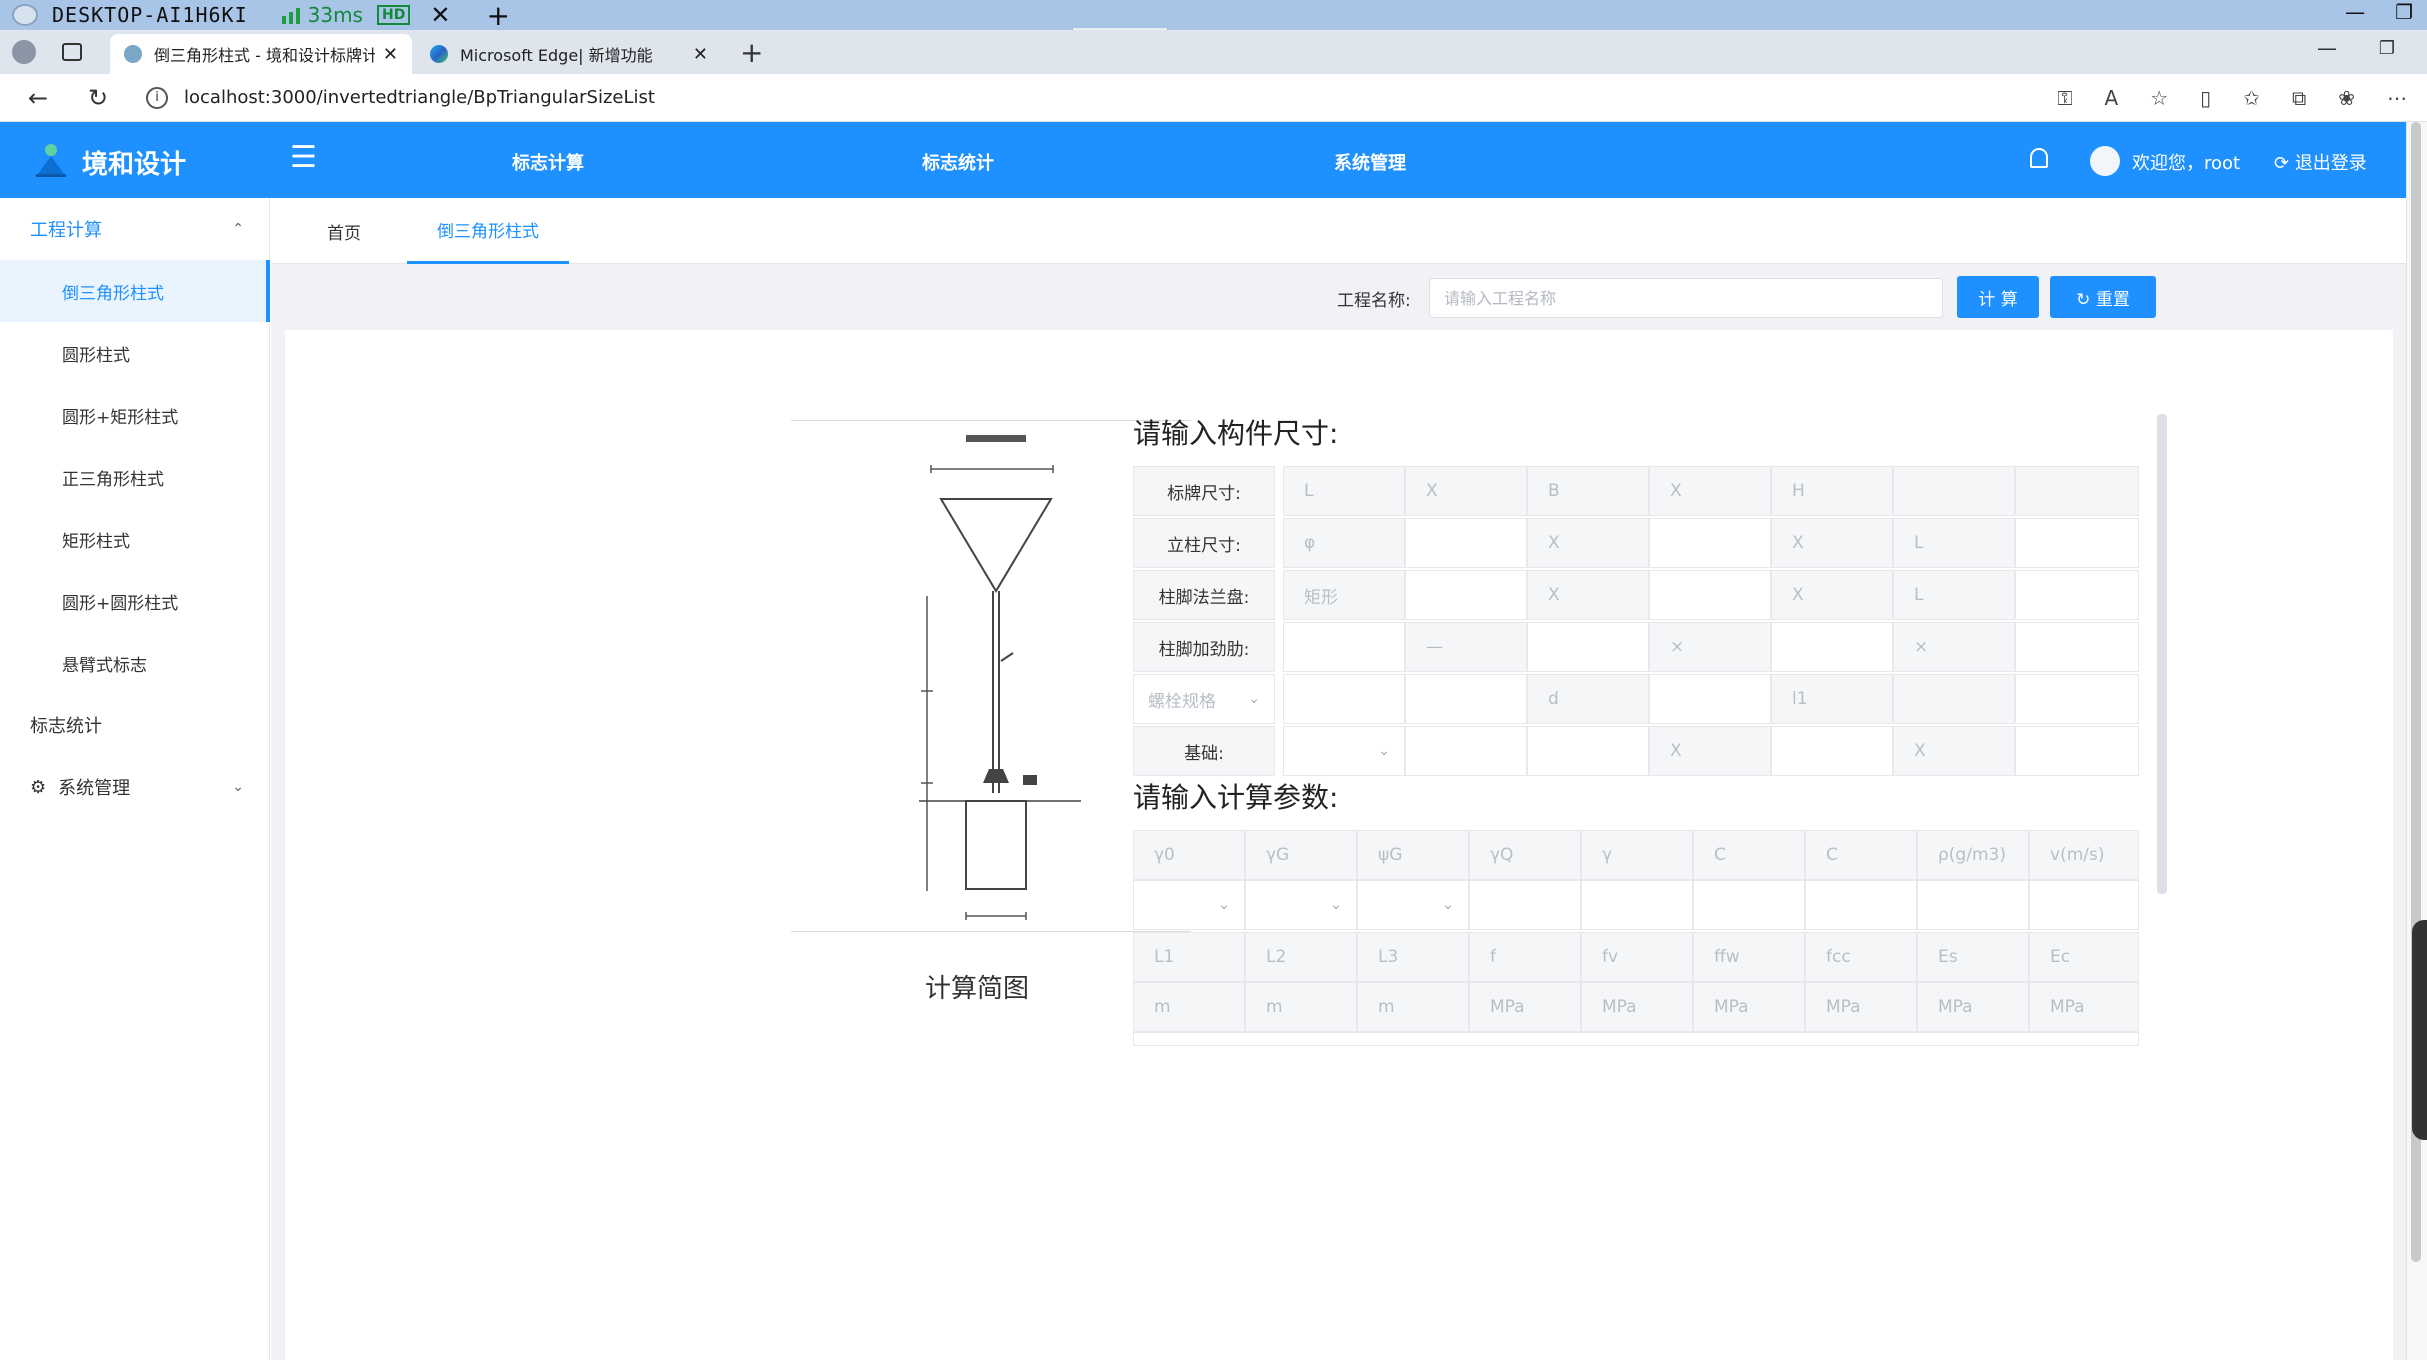 This screenshot has width=2427, height=1360. Describe the element at coordinates (2112, 98) in the screenshot. I see `read-aloud-icon: A` at that location.